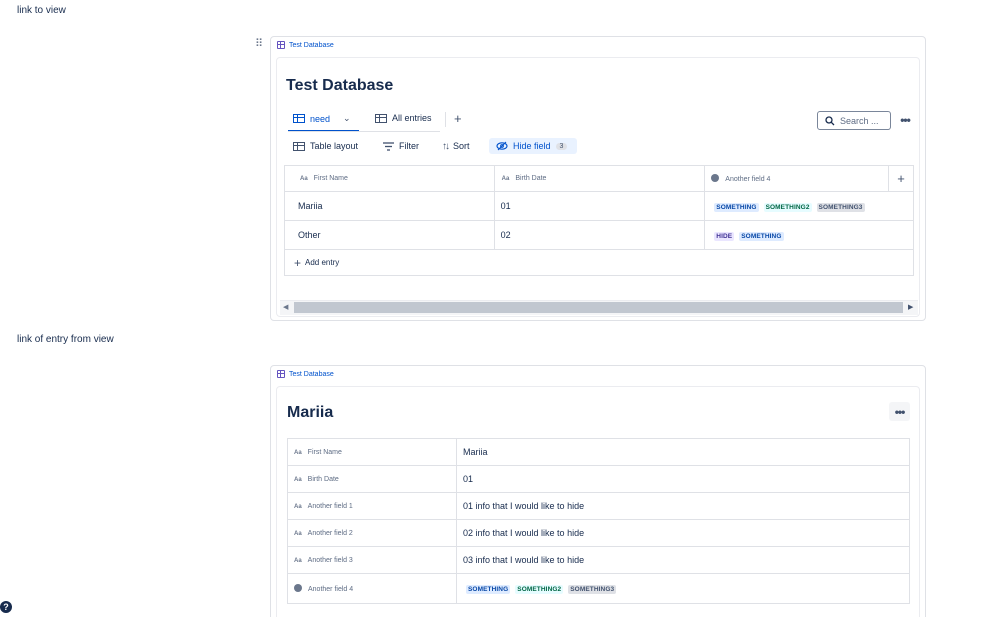  Describe the element at coordinates (330, 178) in the screenshot. I see `column-label: First Name` at that location.